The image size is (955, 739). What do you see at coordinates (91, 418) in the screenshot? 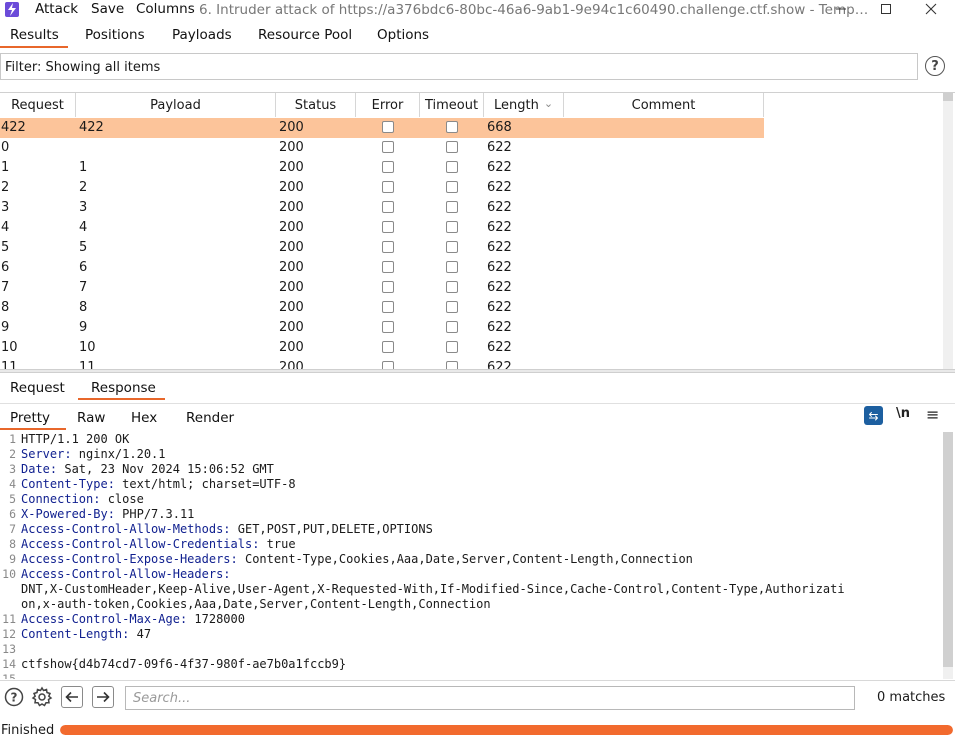
I see `view-tab-raw: Raw` at bounding box center [91, 418].